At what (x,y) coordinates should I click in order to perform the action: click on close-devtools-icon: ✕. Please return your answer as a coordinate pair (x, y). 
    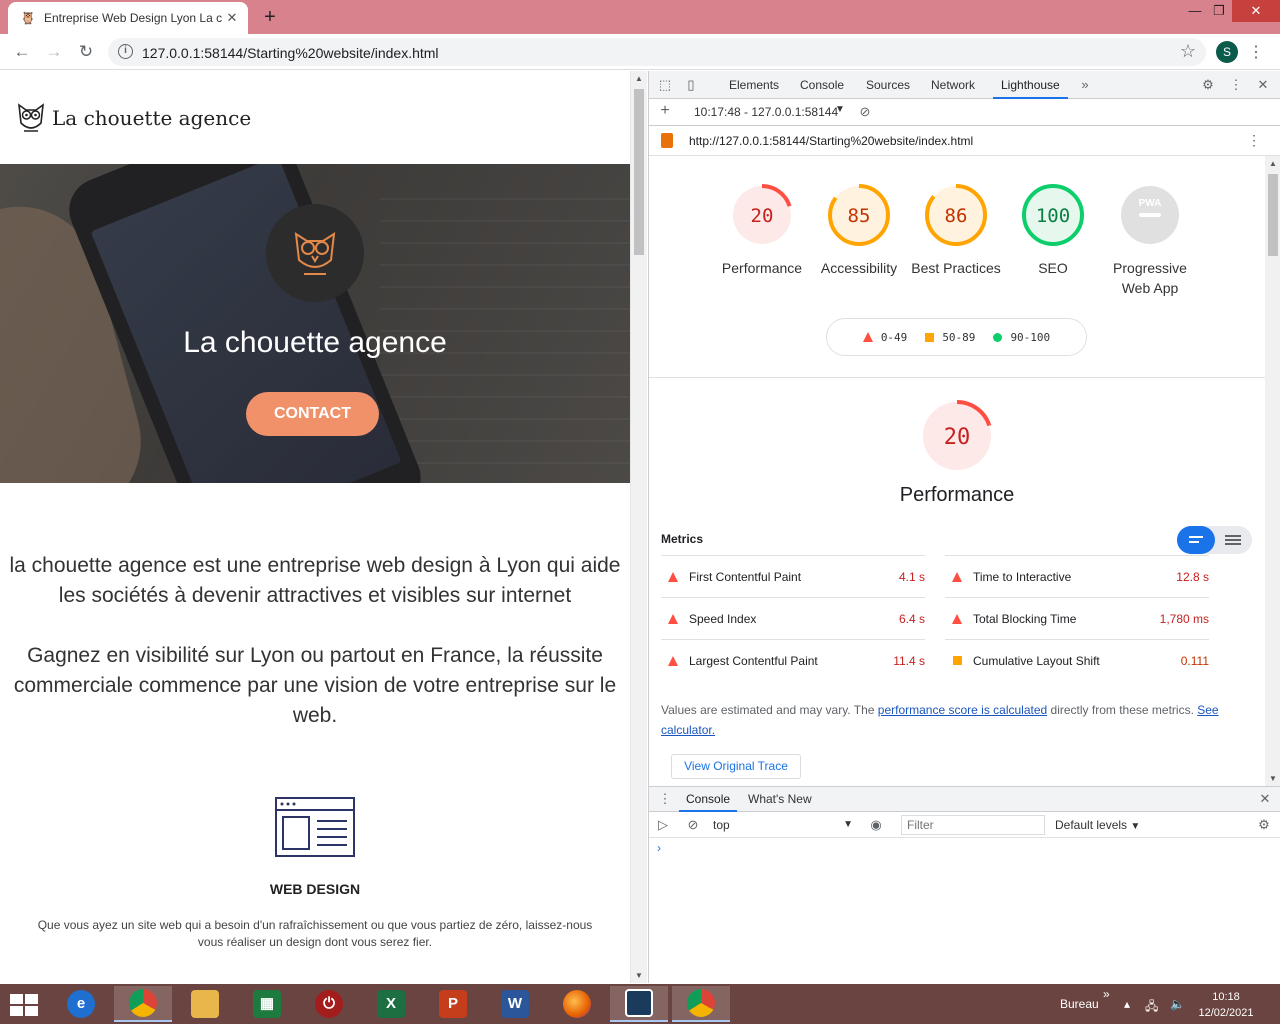
    Looking at the image, I should click on (1263, 85).